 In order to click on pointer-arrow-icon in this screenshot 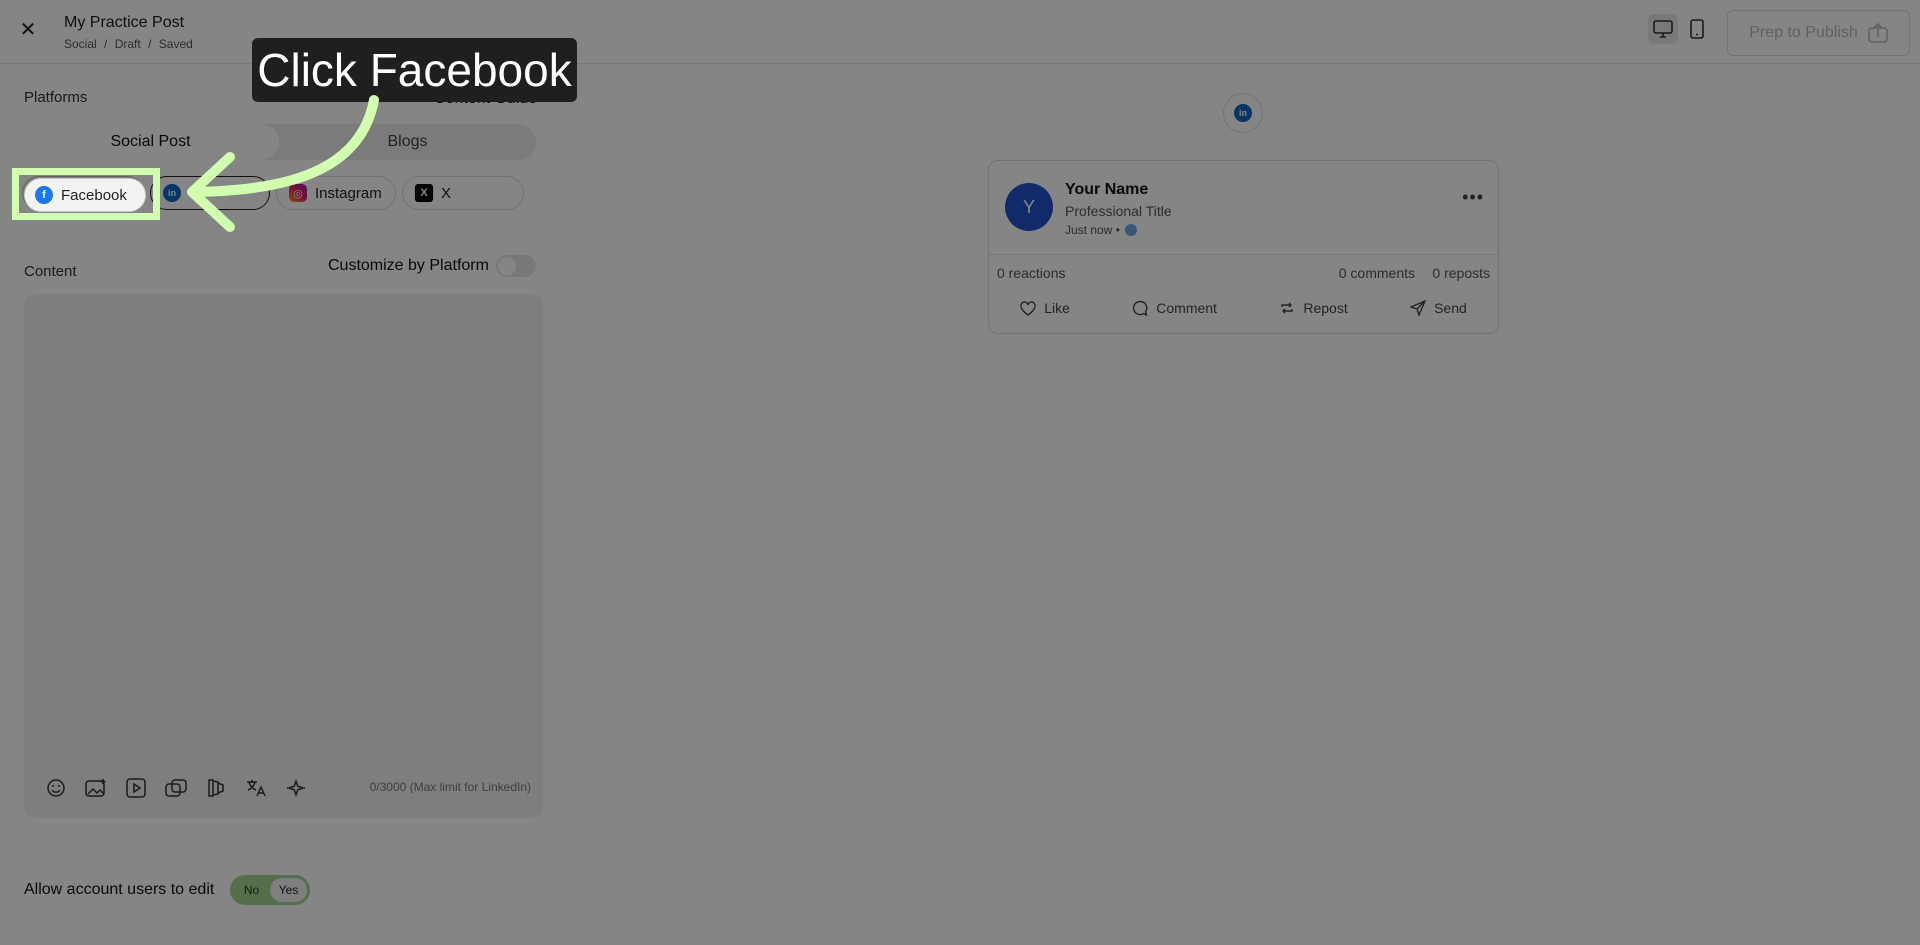, I will do `click(283, 163)`.